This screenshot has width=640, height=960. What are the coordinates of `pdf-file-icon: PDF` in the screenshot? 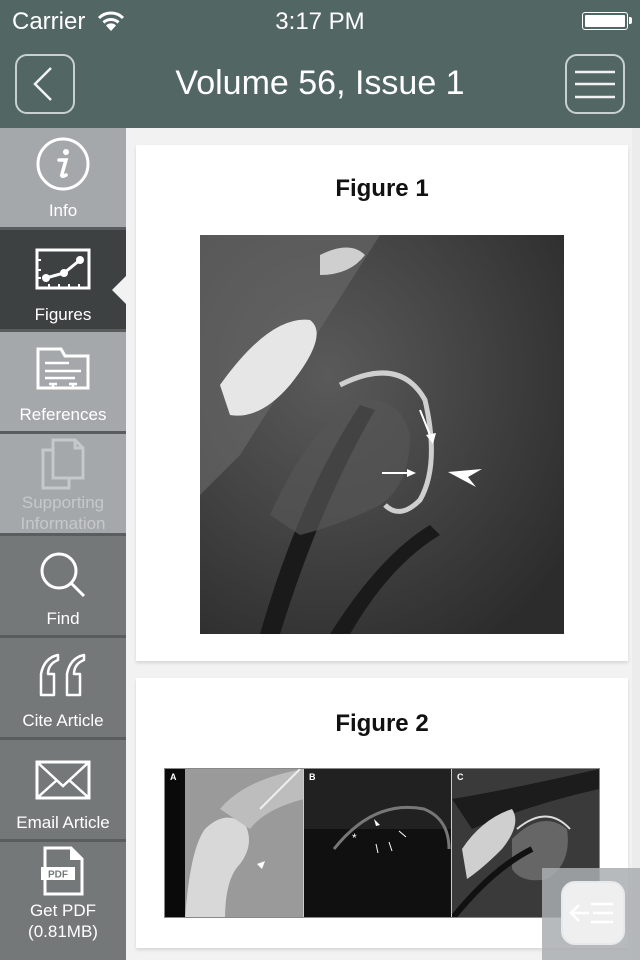 It's located at (62, 871).